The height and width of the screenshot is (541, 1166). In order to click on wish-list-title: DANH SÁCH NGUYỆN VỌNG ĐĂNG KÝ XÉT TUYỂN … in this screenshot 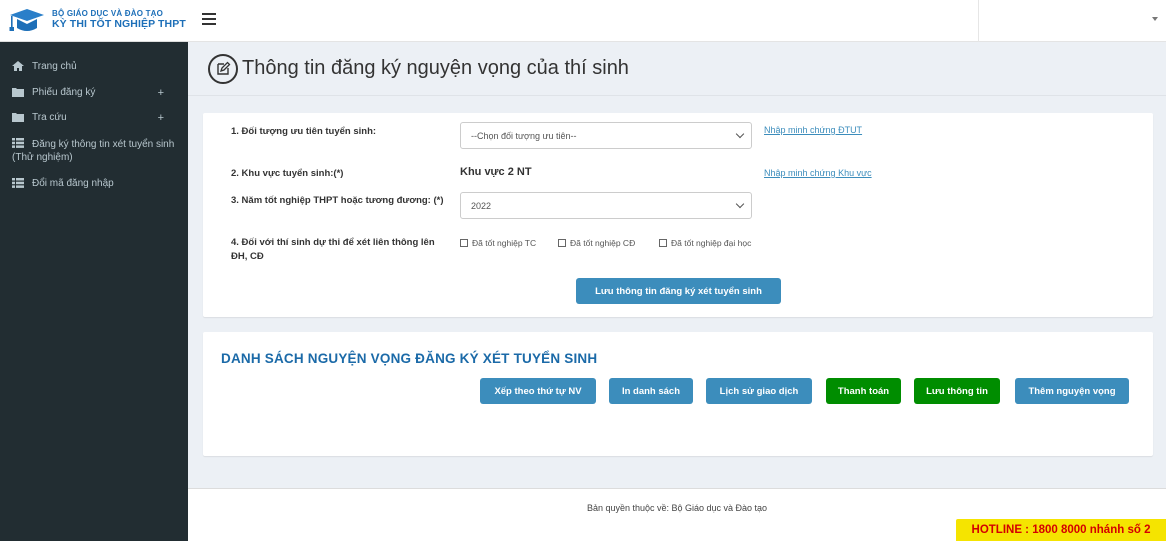, I will do `click(409, 358)`.